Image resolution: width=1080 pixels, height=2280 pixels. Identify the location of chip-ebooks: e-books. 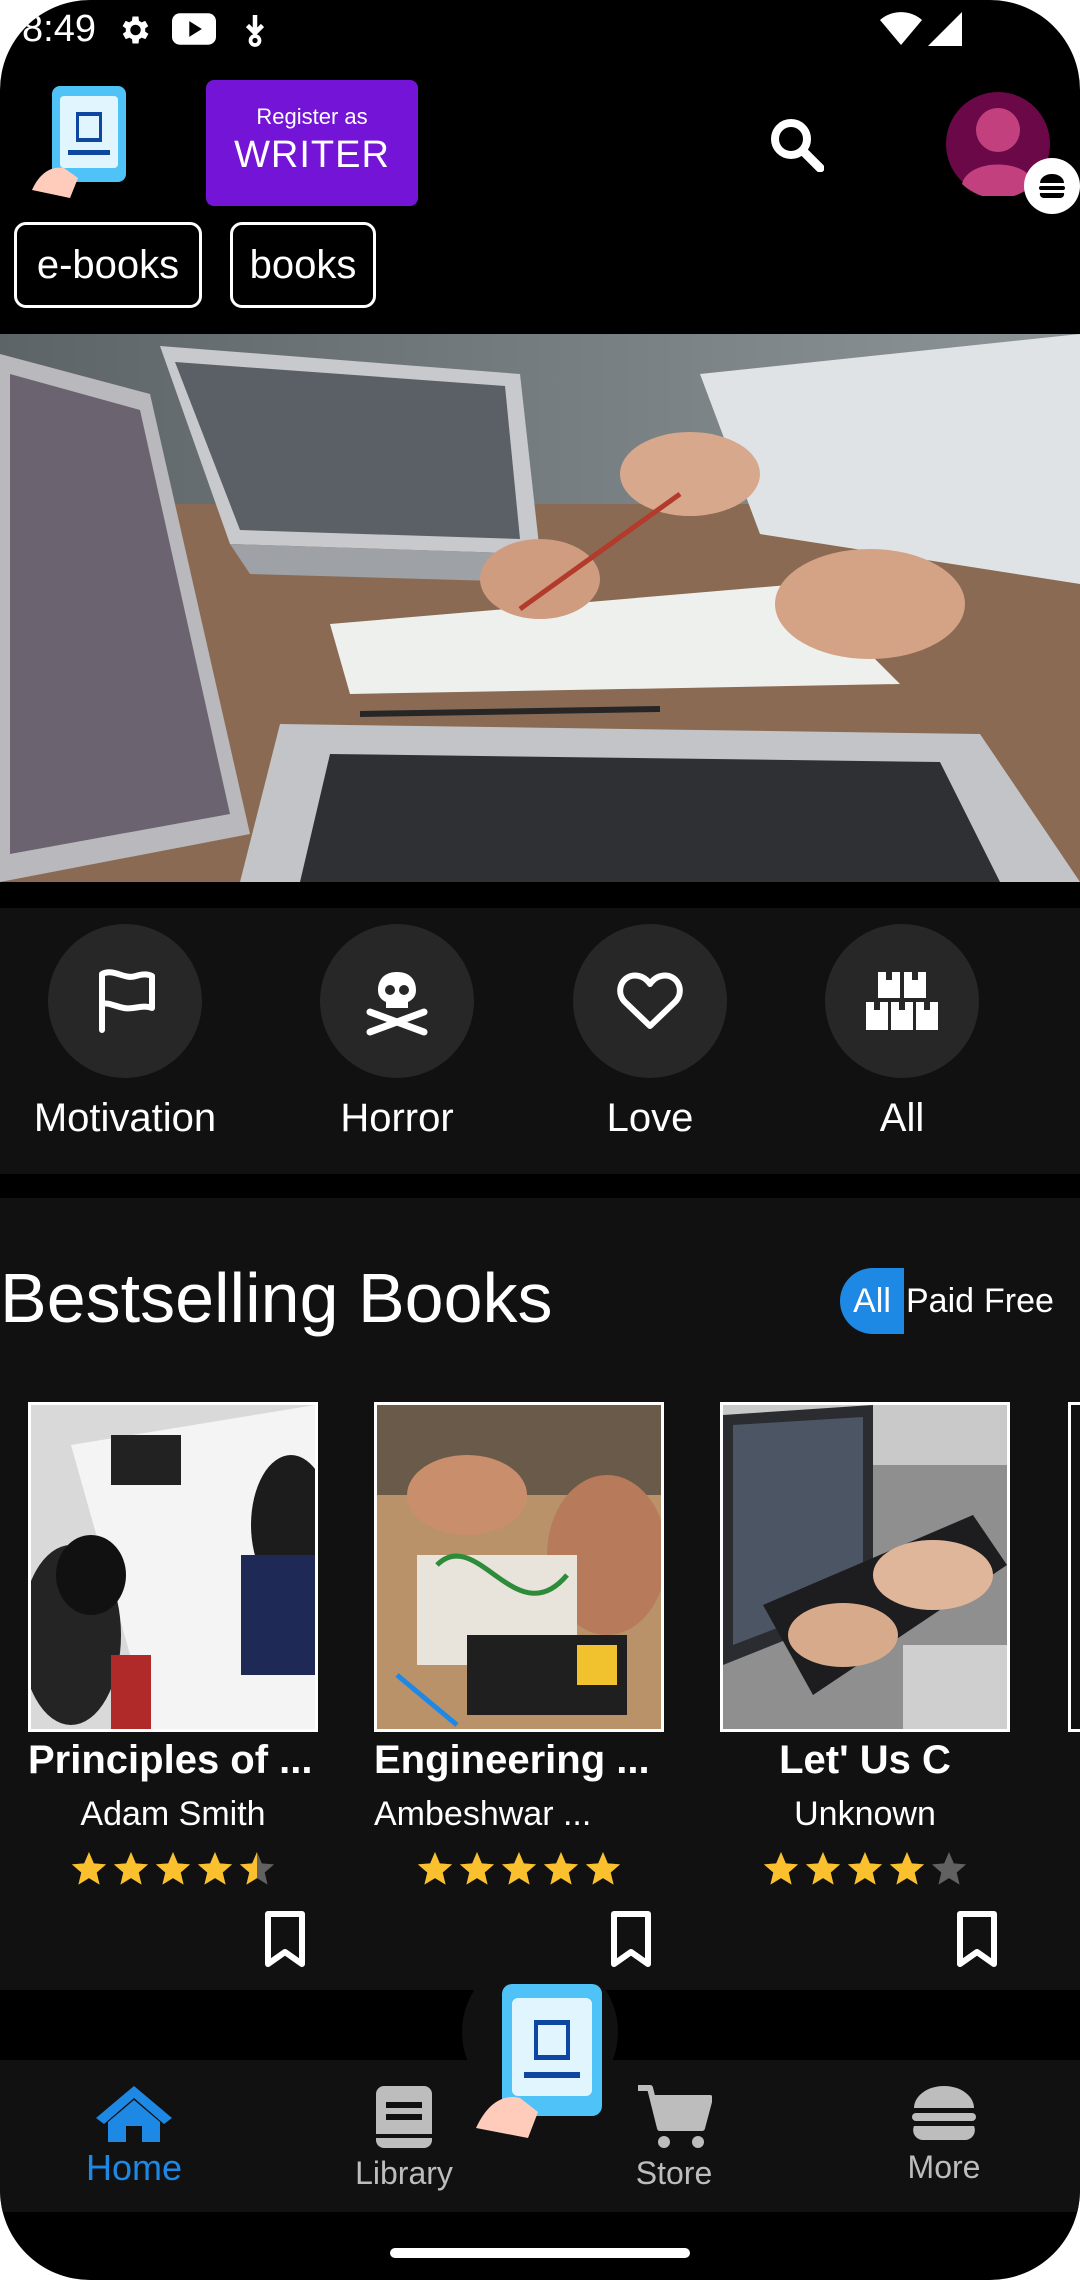
(108, 265).